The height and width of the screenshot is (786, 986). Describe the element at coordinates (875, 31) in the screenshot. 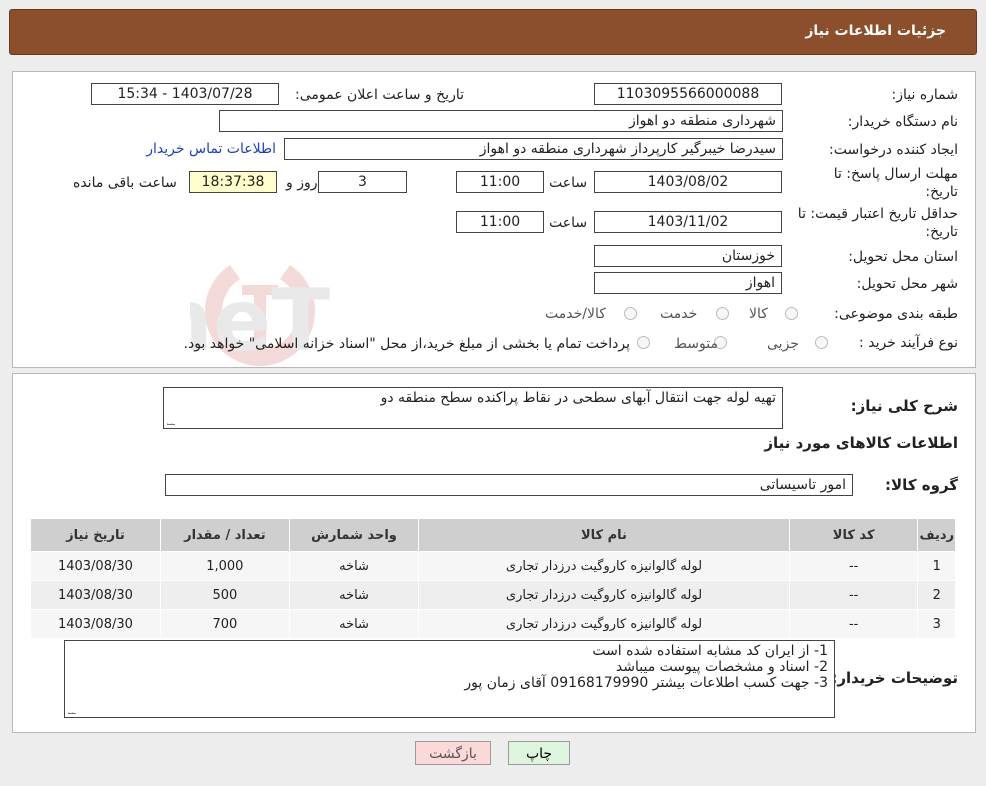

I see `page-title: جزئیات اطلاعات نیاز` at that location.